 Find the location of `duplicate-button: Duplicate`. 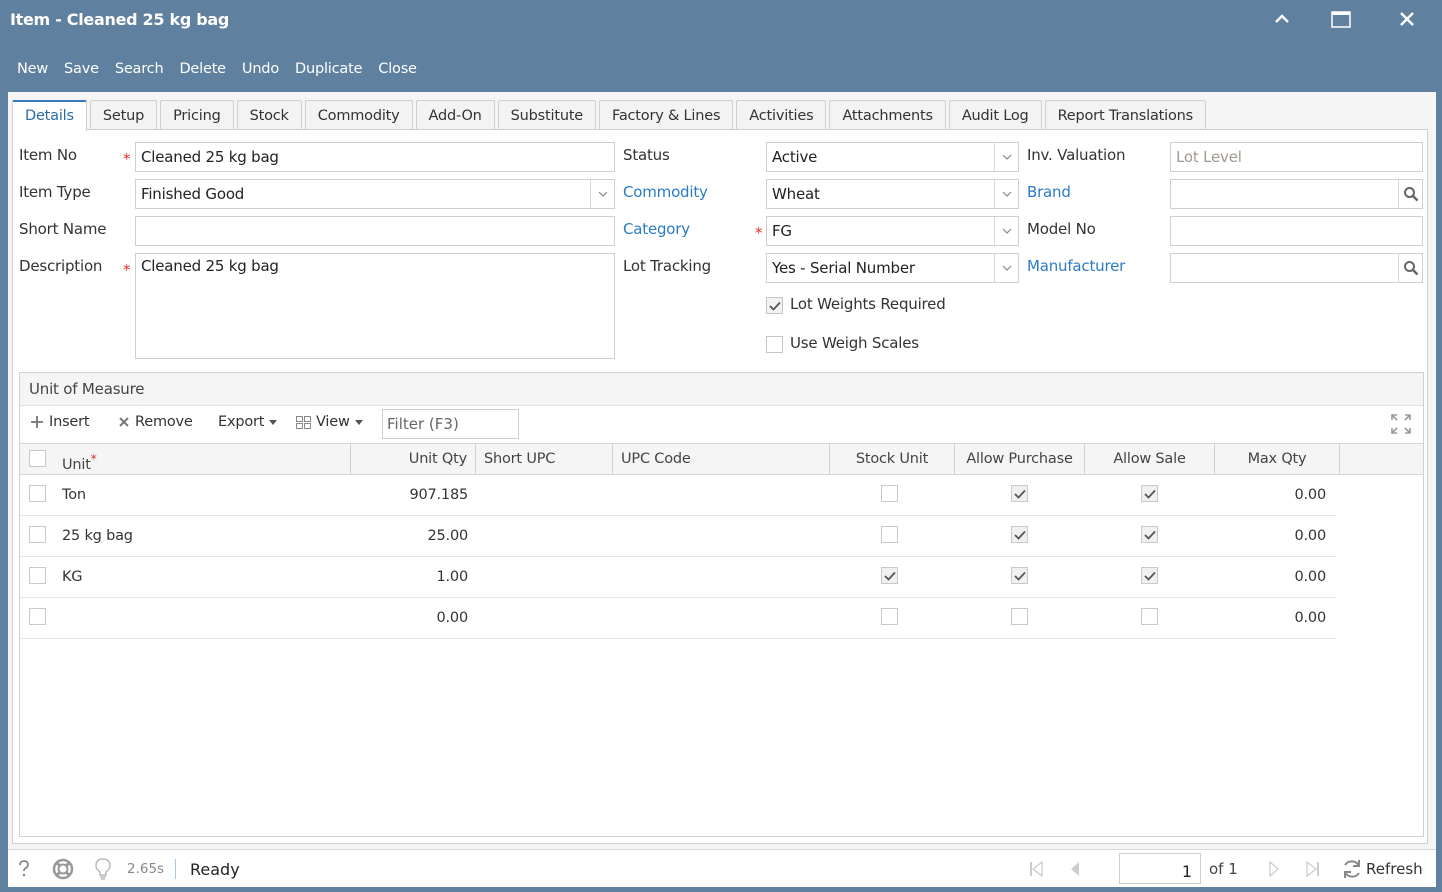

duplicate-button: Duplicate is located at coordinates (328, 72).